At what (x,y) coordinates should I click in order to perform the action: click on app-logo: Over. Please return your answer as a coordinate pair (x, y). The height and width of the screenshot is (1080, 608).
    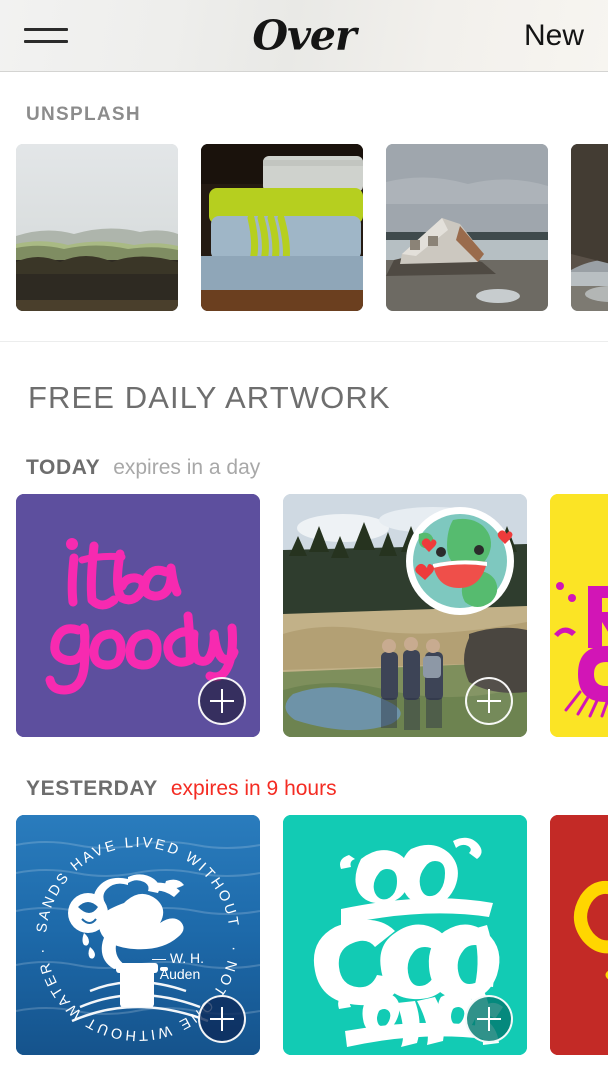
    Looking at the image, I should click on (304, 35).